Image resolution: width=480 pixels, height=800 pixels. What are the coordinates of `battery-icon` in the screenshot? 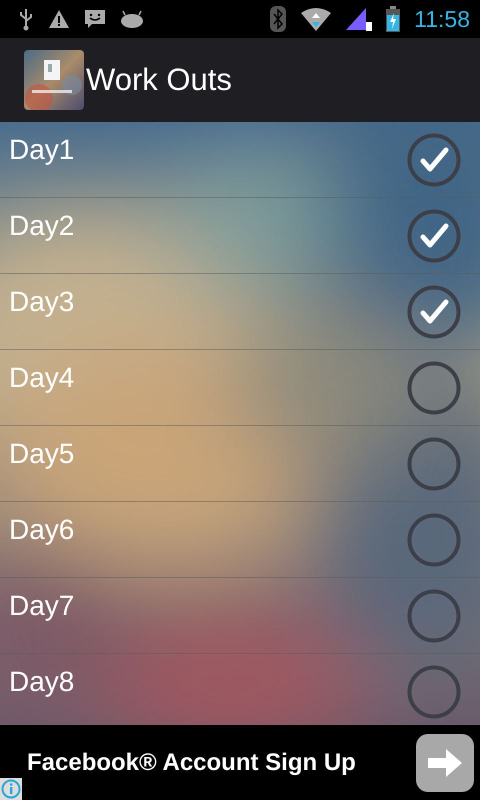 It's located at (393, 19).